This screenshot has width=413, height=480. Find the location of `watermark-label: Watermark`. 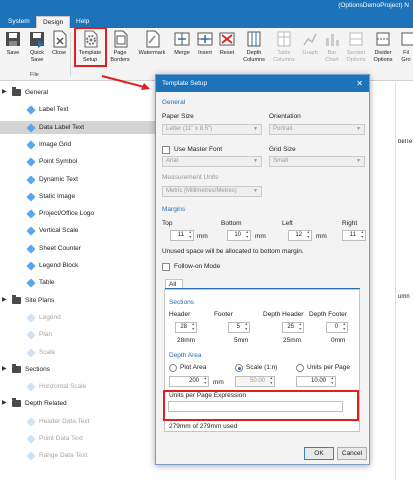

watermark-label: Watermark is located at coordinates (152, 53).